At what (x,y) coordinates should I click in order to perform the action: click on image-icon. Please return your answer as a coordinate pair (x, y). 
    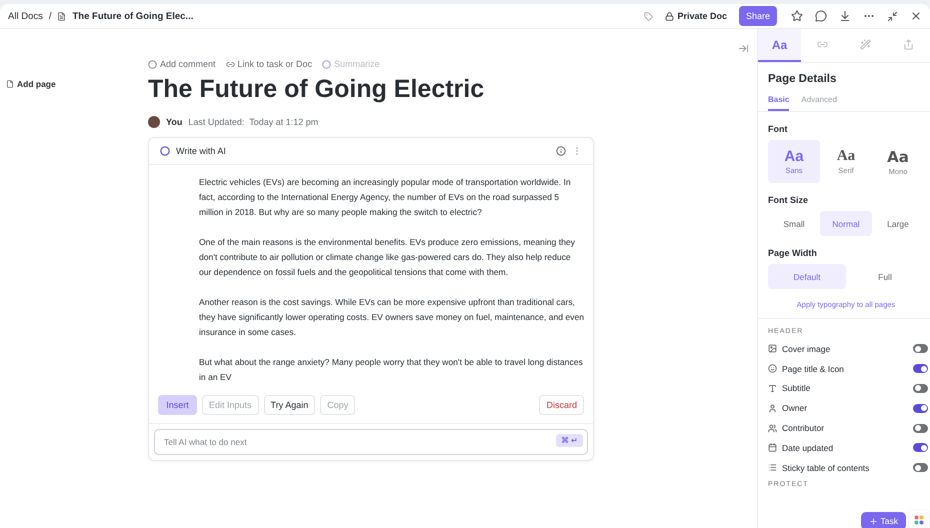
    Looking at the image, I should click on (772, 349).